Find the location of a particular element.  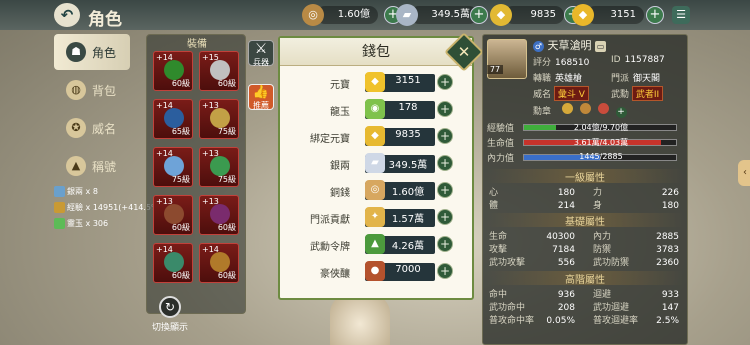

attribute-name: 普攻迴避率 is located at coordinates (616, 321).